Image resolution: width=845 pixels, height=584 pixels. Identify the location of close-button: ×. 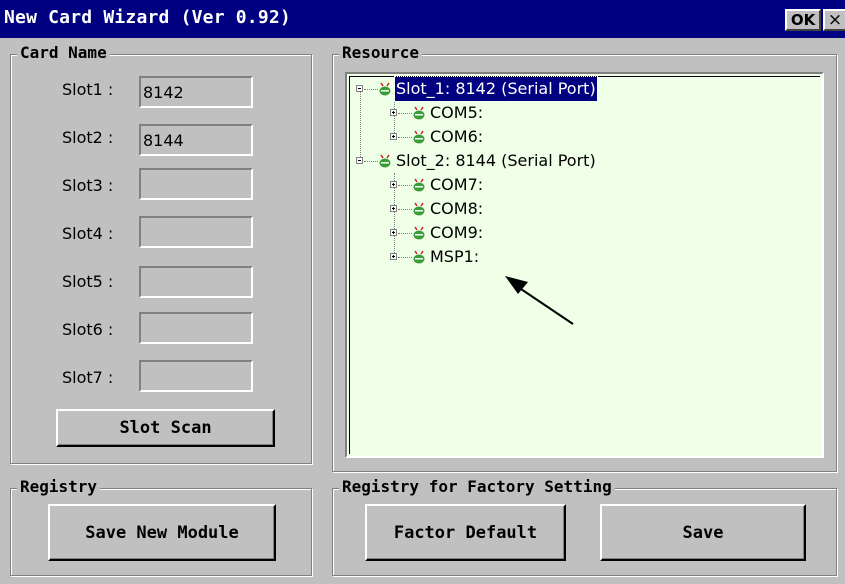
(834, 20).